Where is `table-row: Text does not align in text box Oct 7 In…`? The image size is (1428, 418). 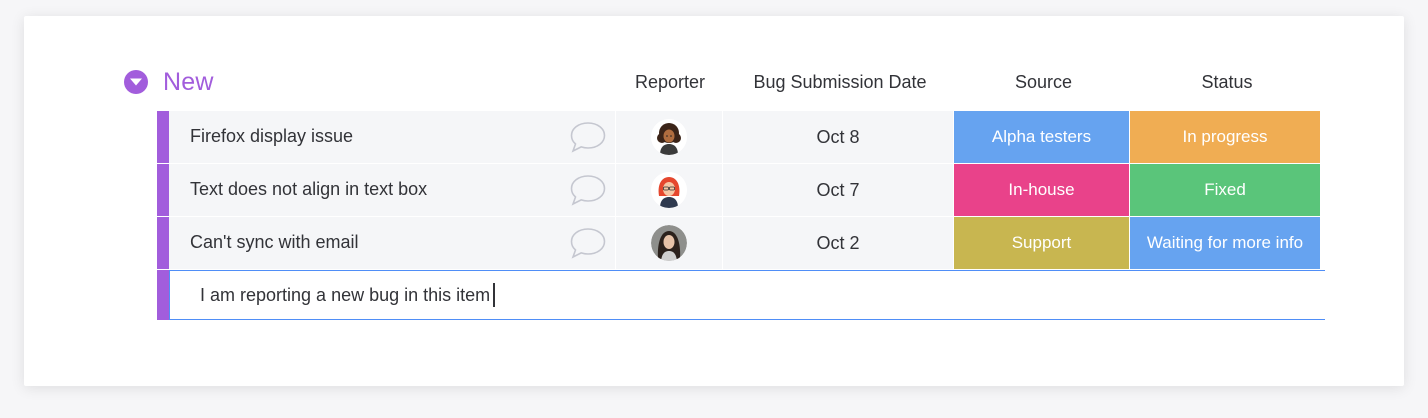
table-row: Text does not align in text box Oct 7 In… is located at coordinates (741, 190).